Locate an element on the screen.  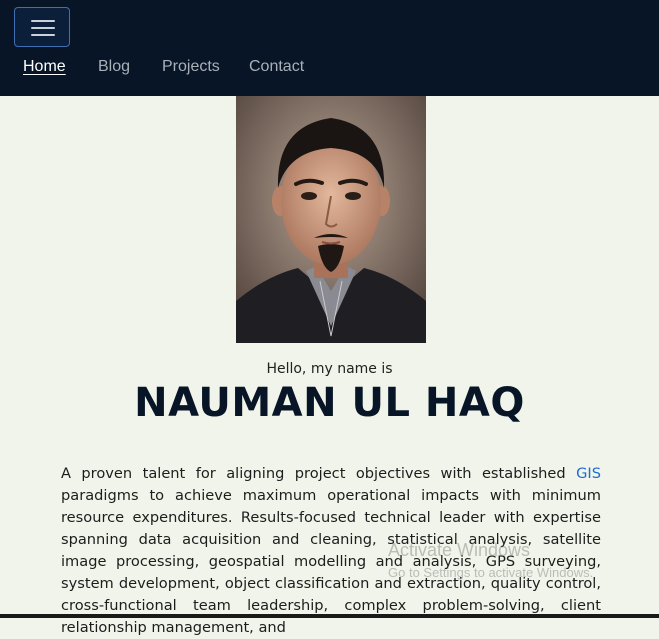
greeting-text: Hello, my name is is located at coordinates (329, 369).